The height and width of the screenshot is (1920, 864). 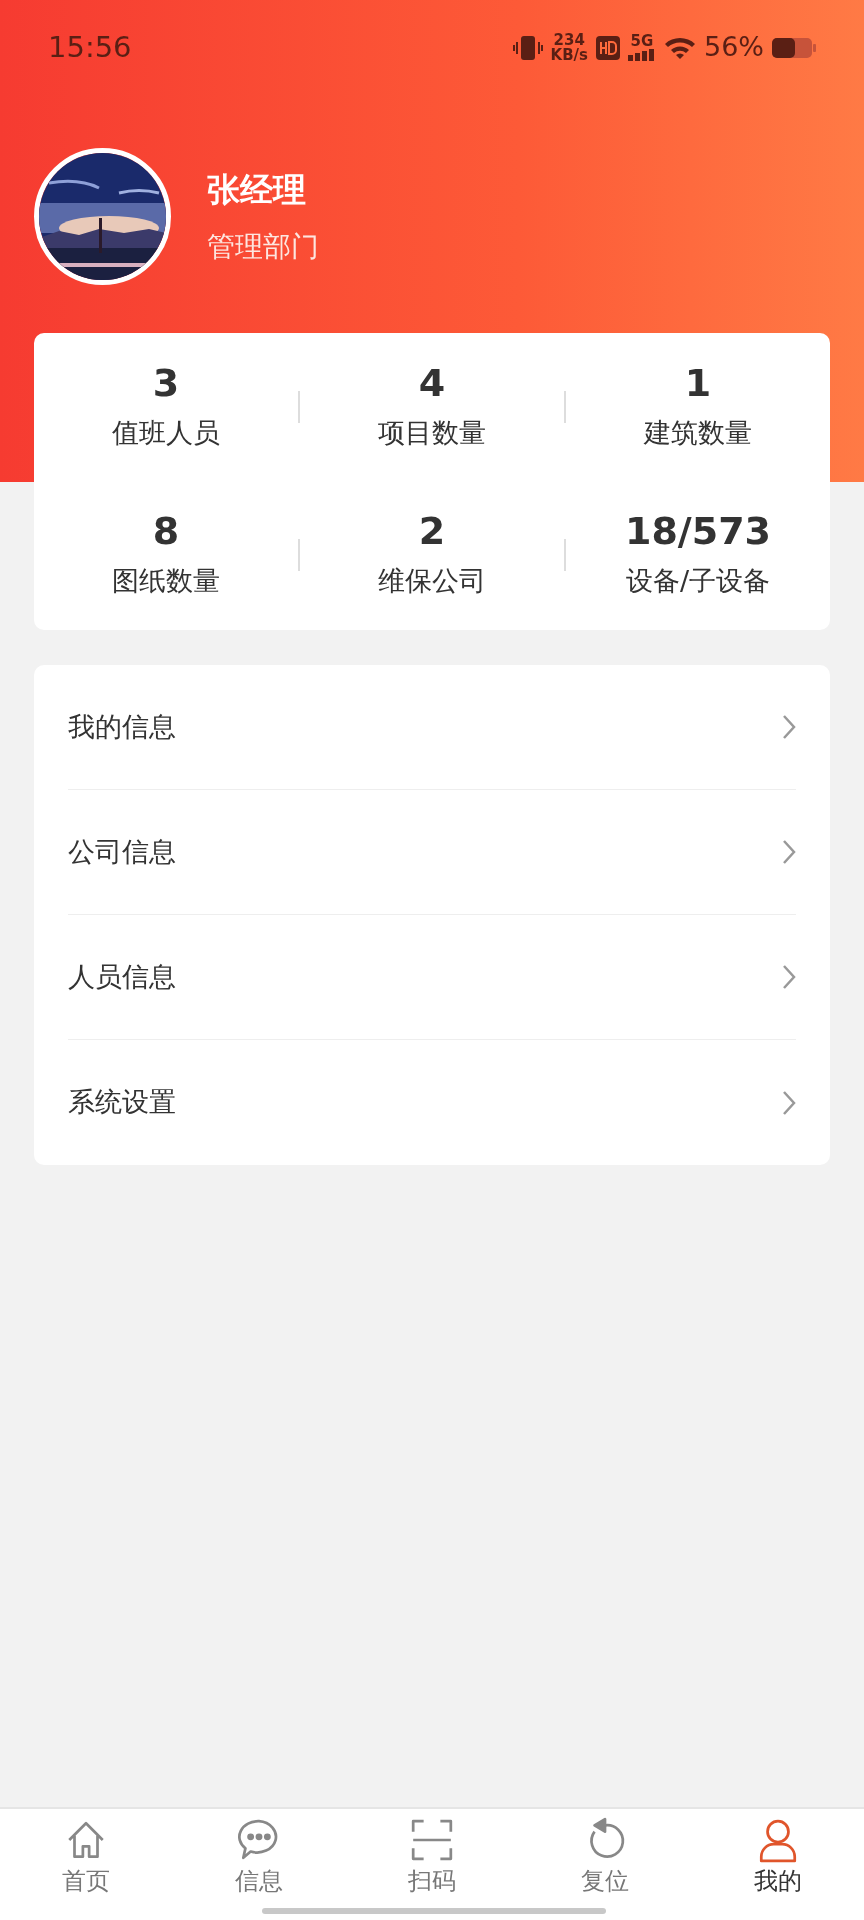 I want to click on battery-percent: 56%, so click(x=734, y=47).